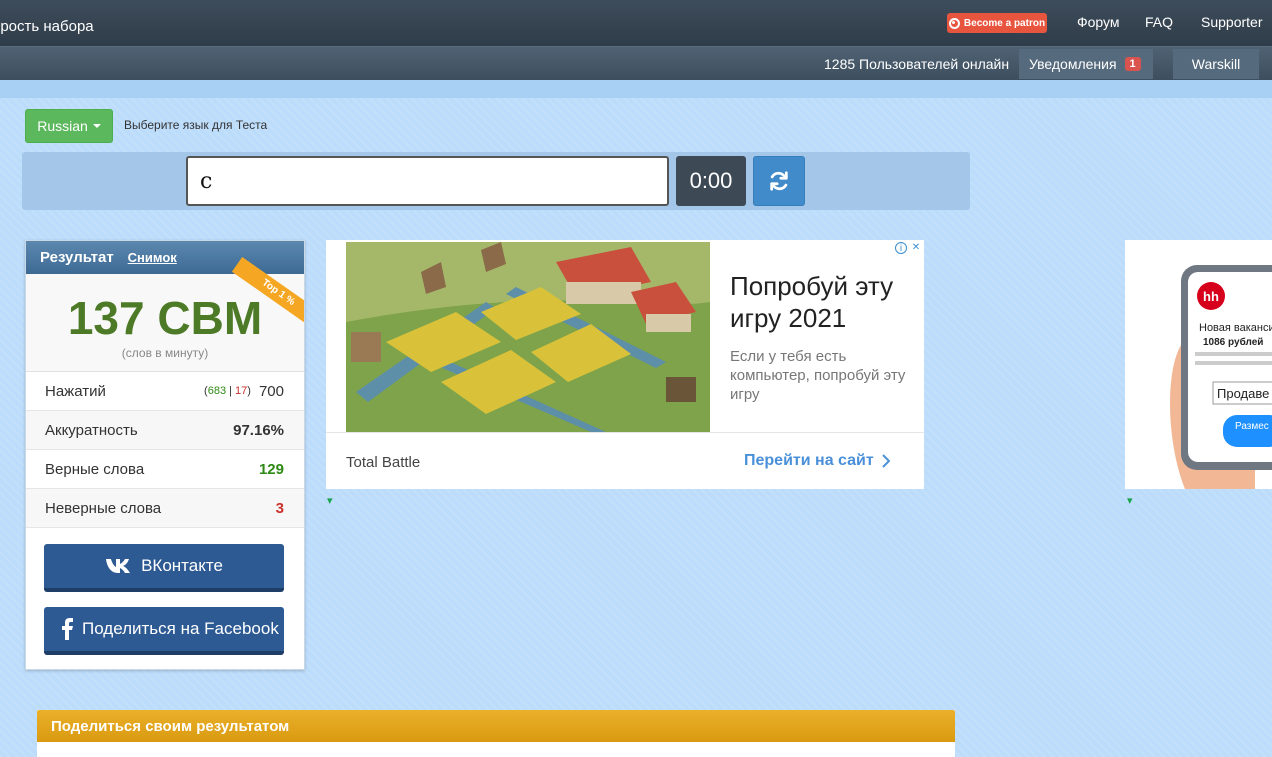  Describe the element at coordinates (182, 565) in the screenshot. I see `vk-label: ВКонтакте` at that location.